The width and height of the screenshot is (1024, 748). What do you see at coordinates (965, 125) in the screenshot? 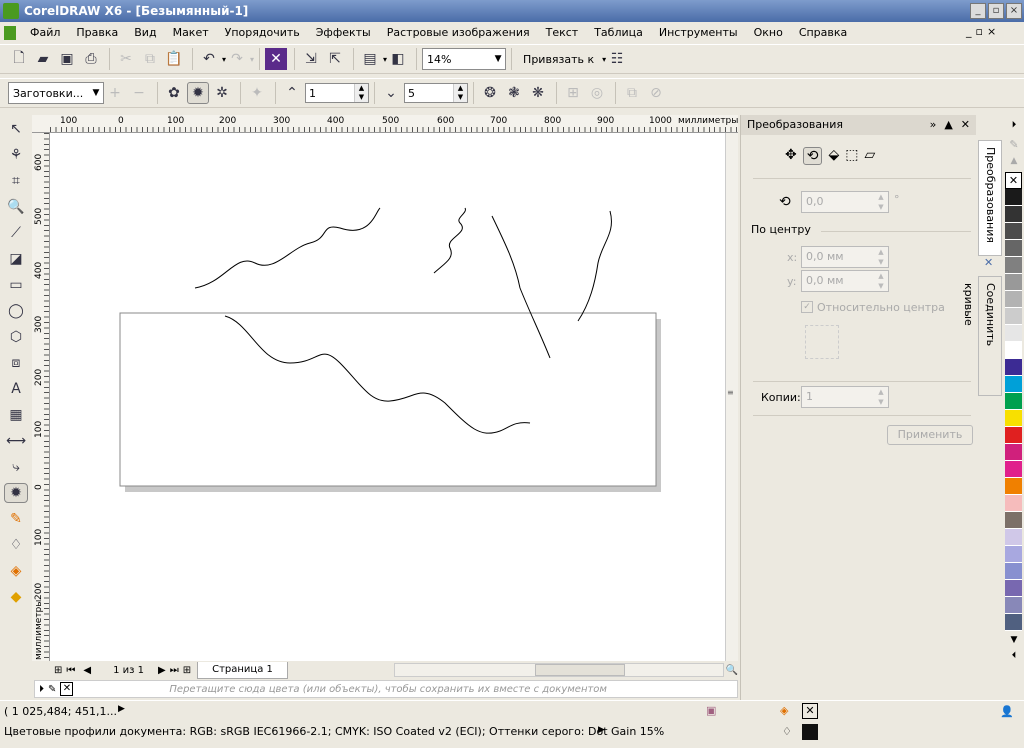
I see `close-icon: ✕` at bounding box center [965, 125].